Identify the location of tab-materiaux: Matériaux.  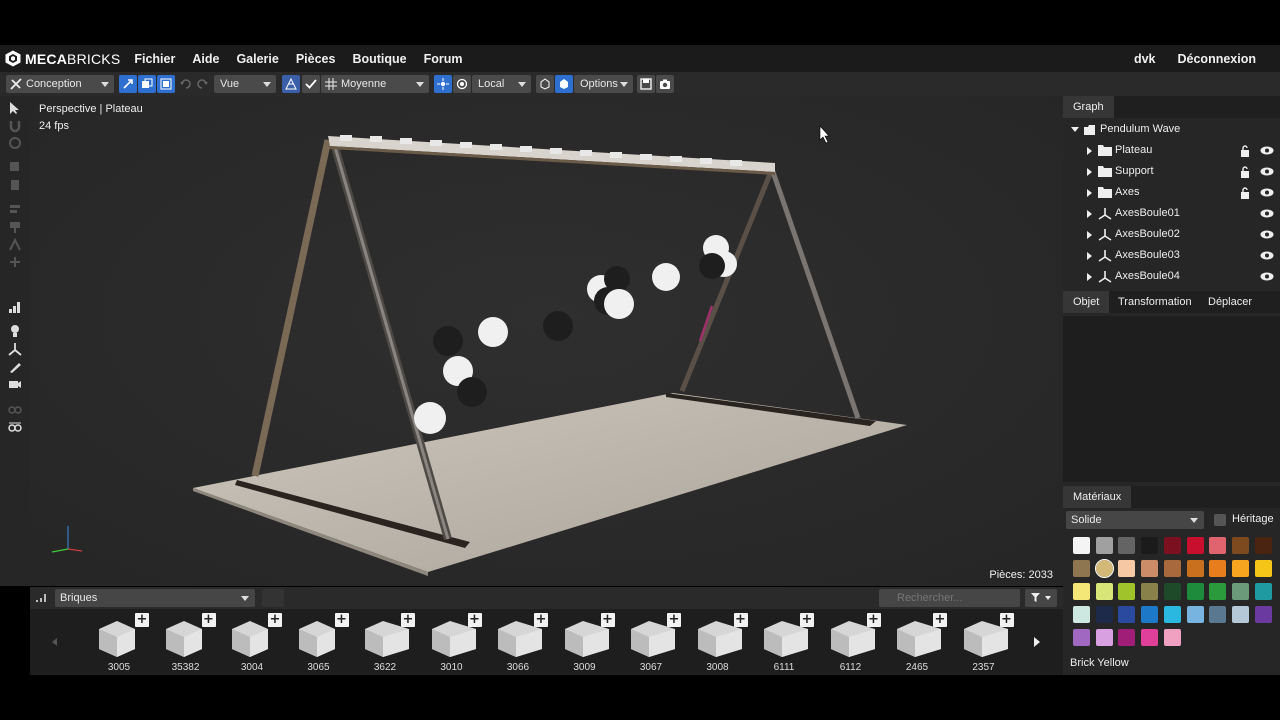
(1097, 497).